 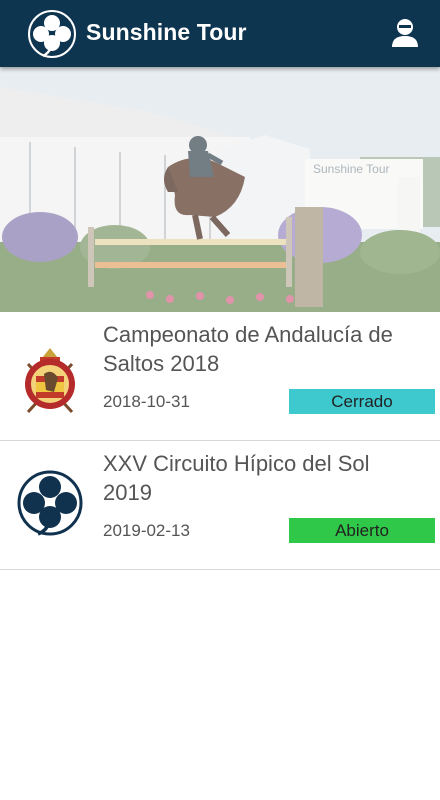 I want to click on event-date: 2018-10-31, so click(x=146, y=401).